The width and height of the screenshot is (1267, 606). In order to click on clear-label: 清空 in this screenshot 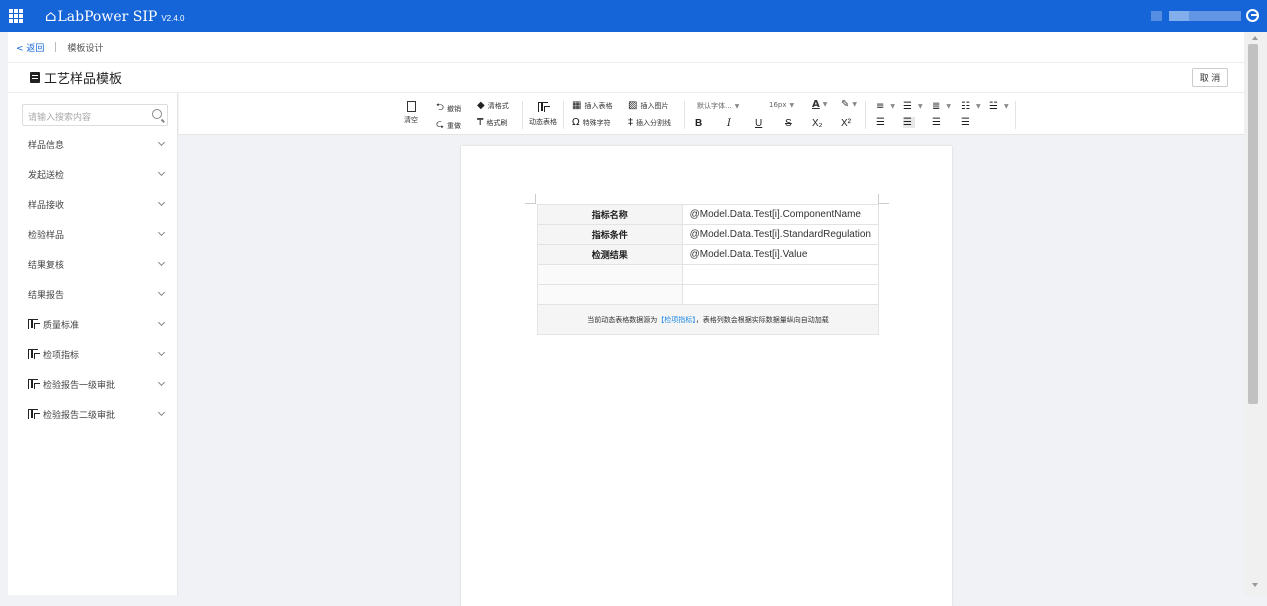, I will do `click(411, 120)`.